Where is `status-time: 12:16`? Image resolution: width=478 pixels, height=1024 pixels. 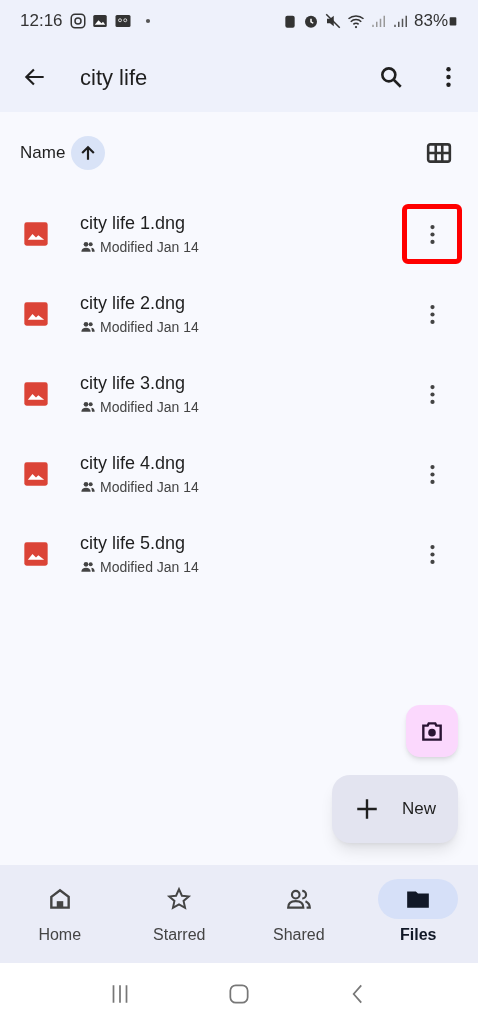
status-time: 12:16 is located at coordinates (41, 21).